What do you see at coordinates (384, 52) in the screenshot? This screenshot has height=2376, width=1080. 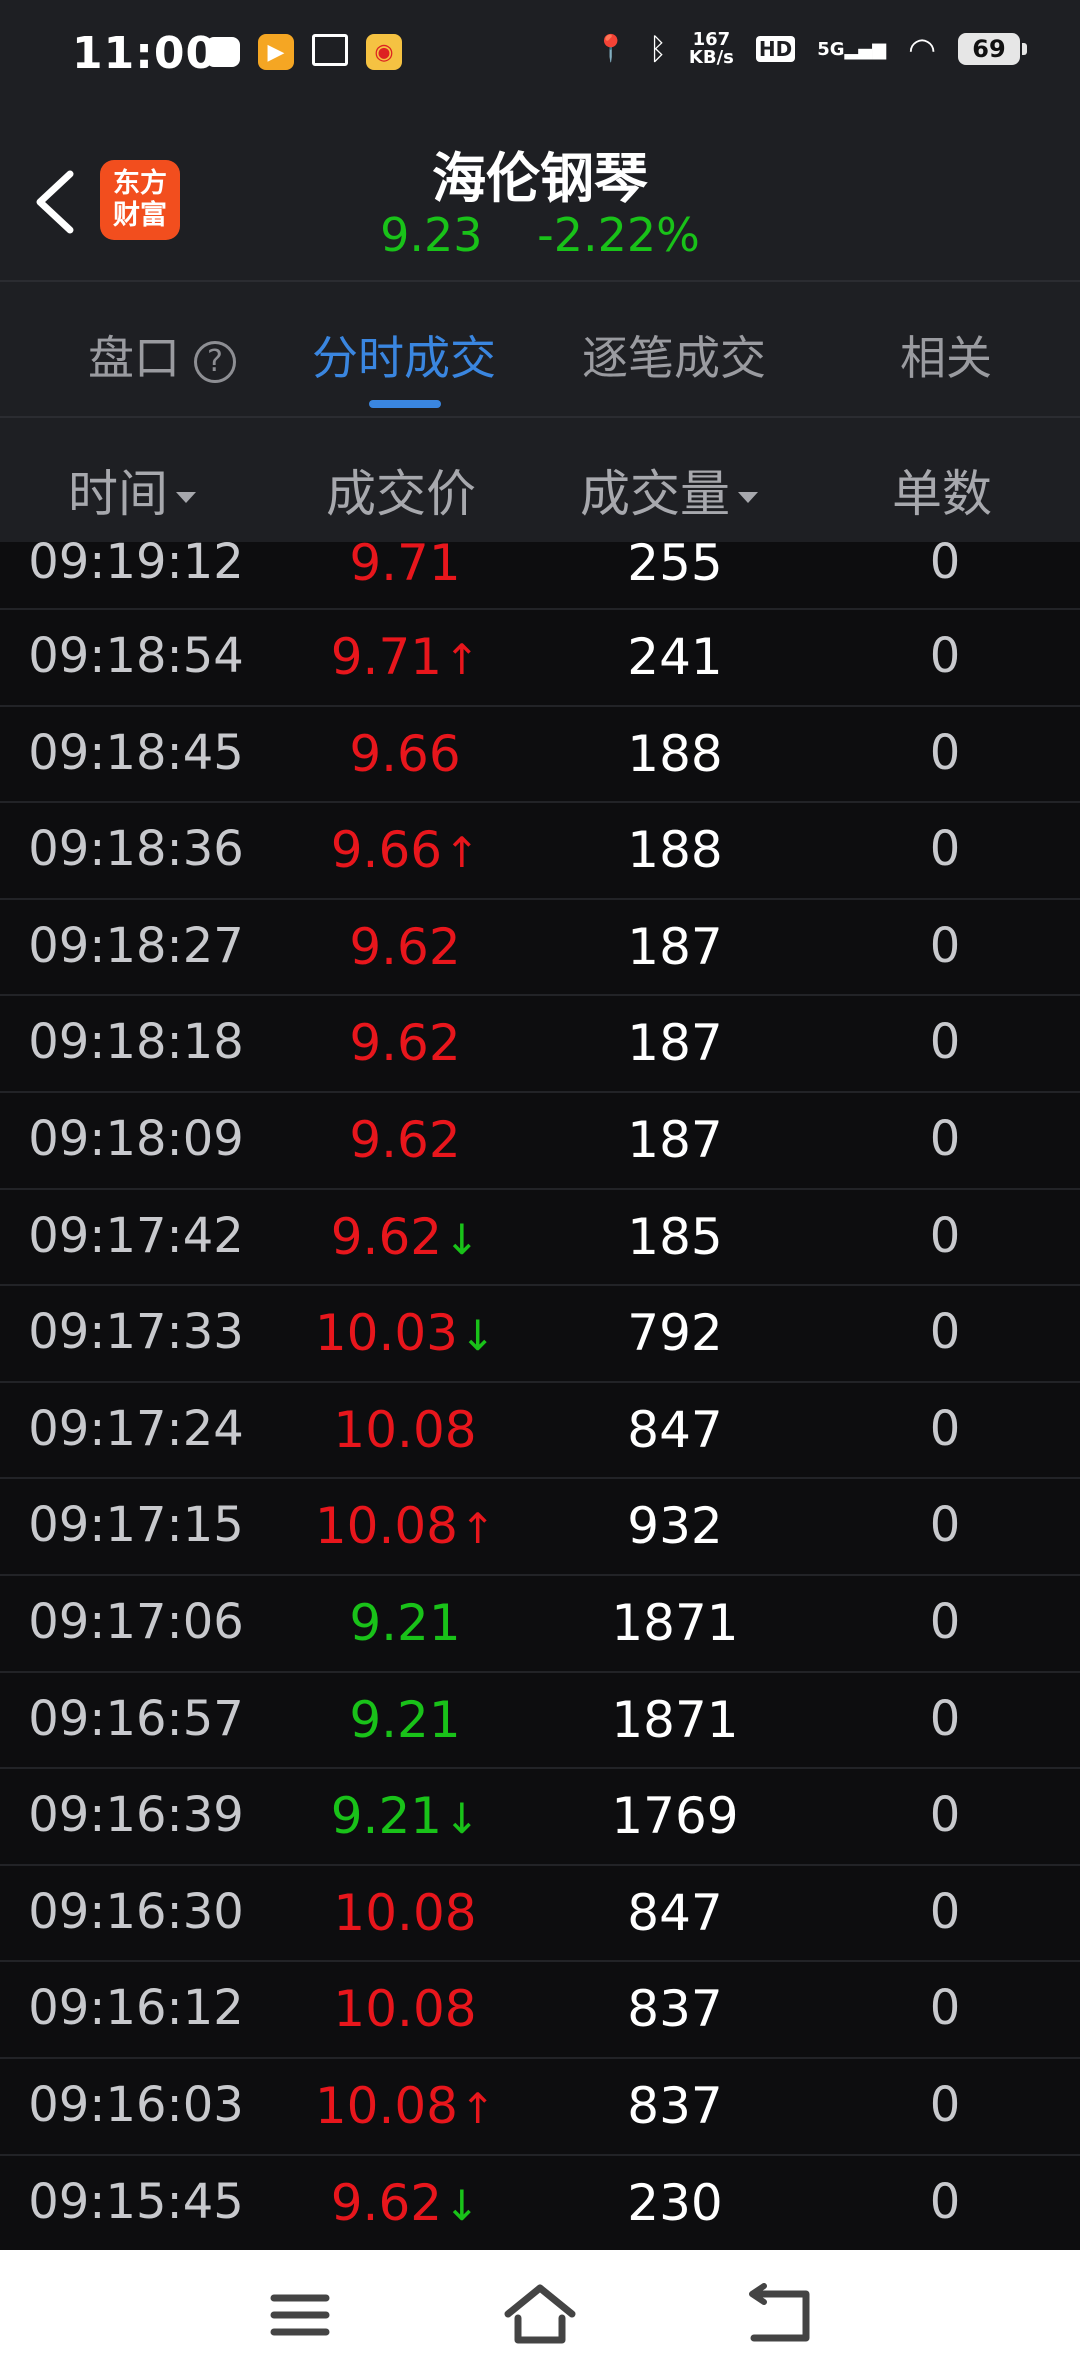 I see `weibo-icon: ◉` at bounding box center [384, 52].